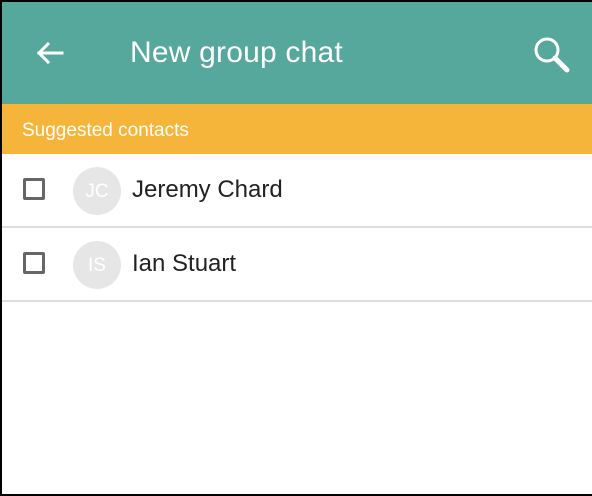  I want to click on back-button, so click(50, 55).